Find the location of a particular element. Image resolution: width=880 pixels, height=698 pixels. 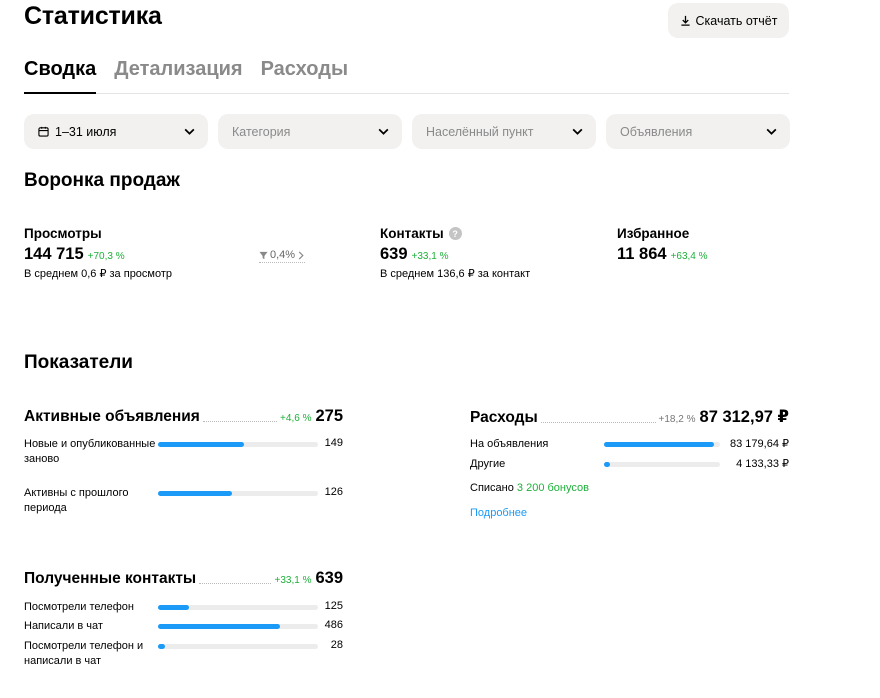

list-item: Написали в чат is located at coordinates (91, 626).